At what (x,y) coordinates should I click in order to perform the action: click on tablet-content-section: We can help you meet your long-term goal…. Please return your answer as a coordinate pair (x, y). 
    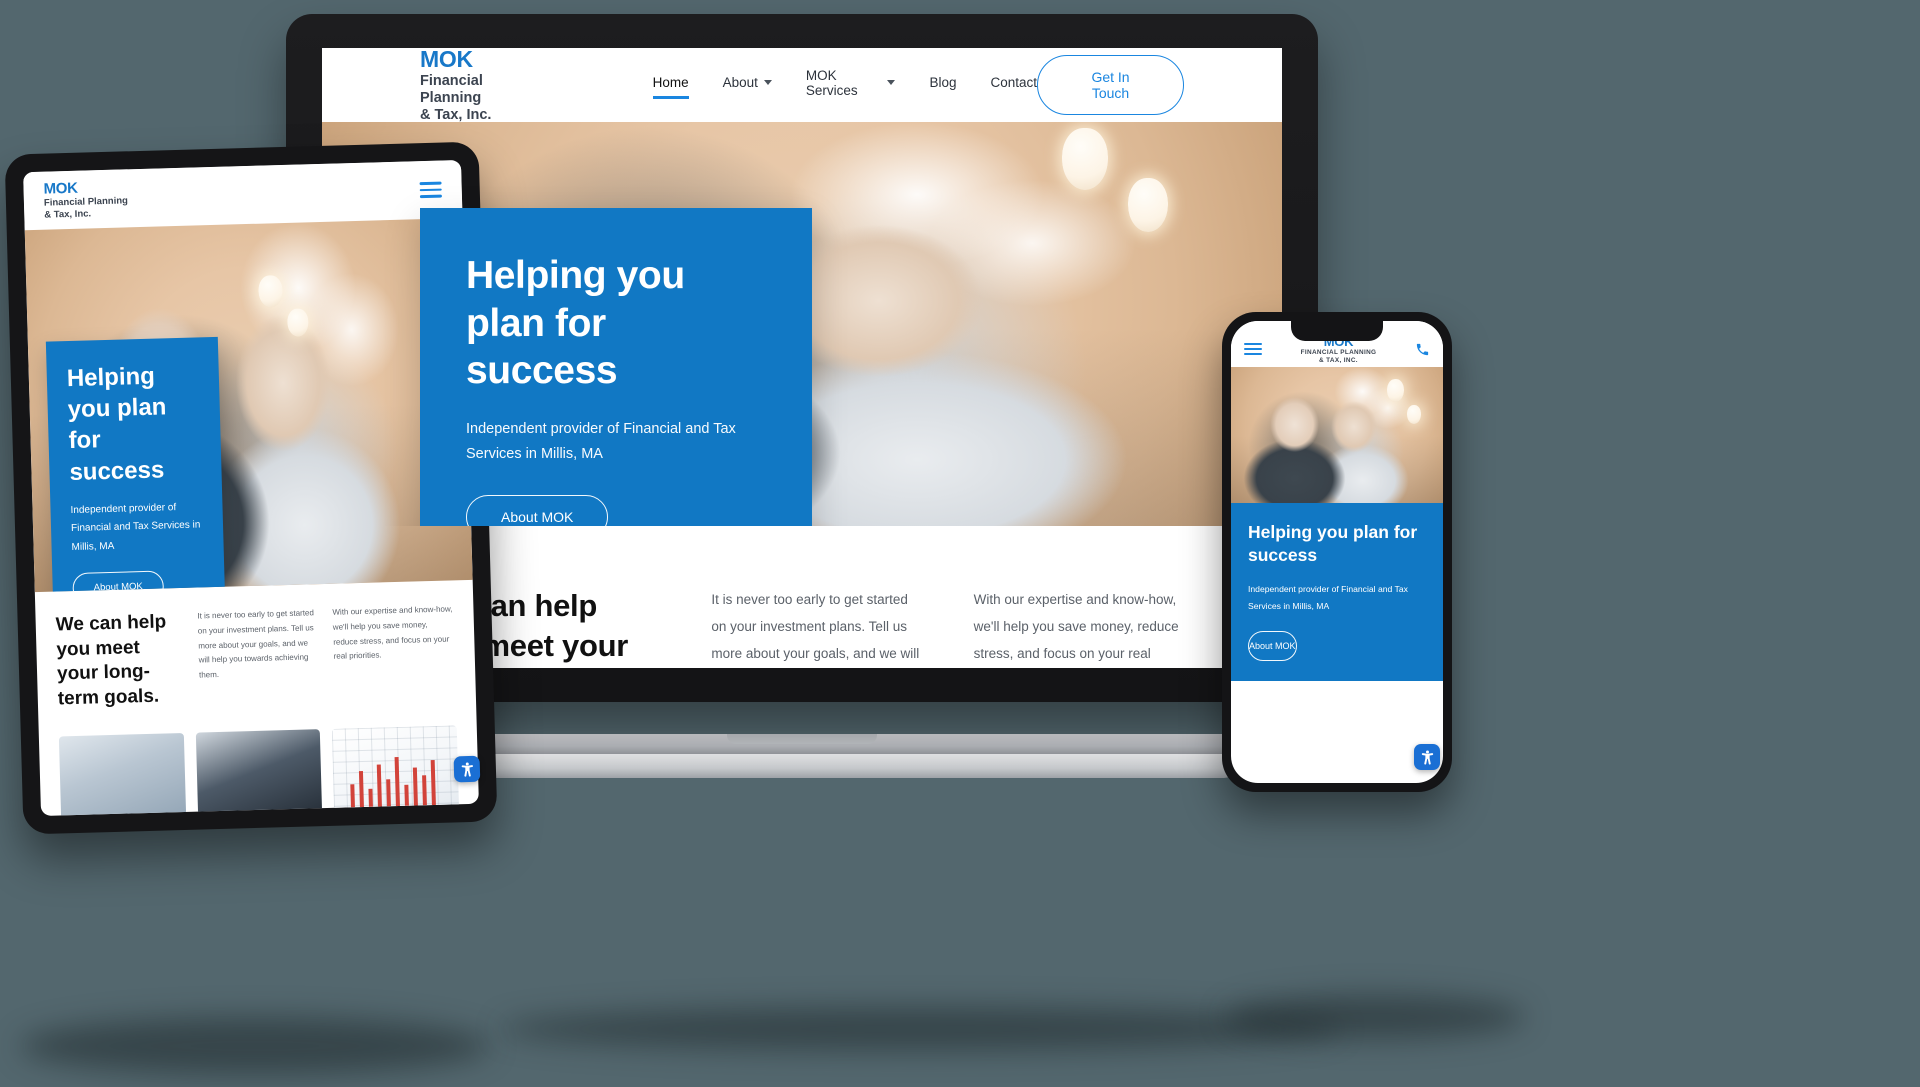
    Looking at the image, I should click on (255, 646).